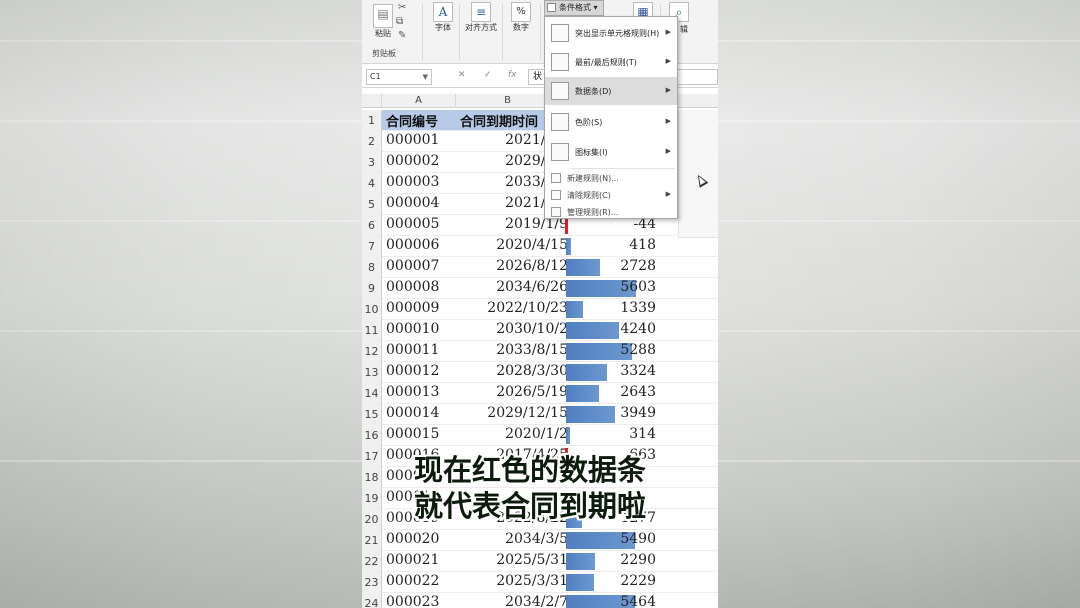 This screenshot has height=608, width=1080. I want to click on cell-days-remaining: 314, so click(612, 435).